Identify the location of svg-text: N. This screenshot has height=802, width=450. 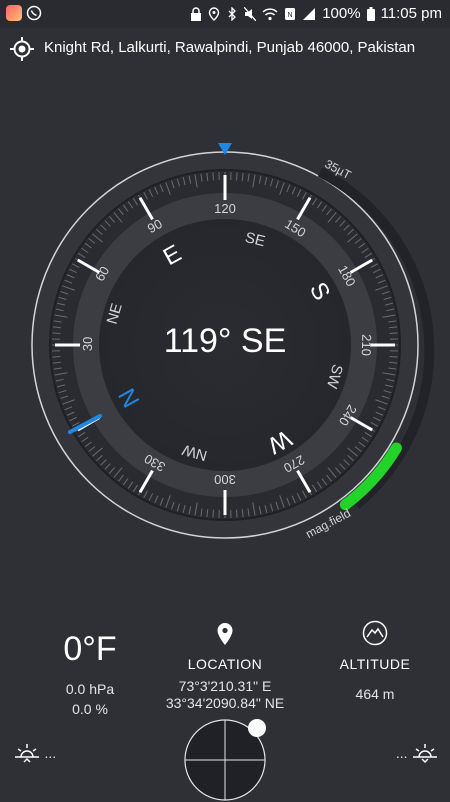
(290, 15).